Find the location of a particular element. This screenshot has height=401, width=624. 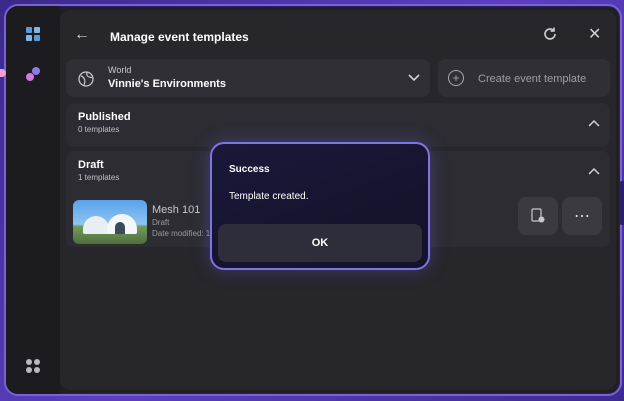

refresh-icon is located at coordinates (550, 34).